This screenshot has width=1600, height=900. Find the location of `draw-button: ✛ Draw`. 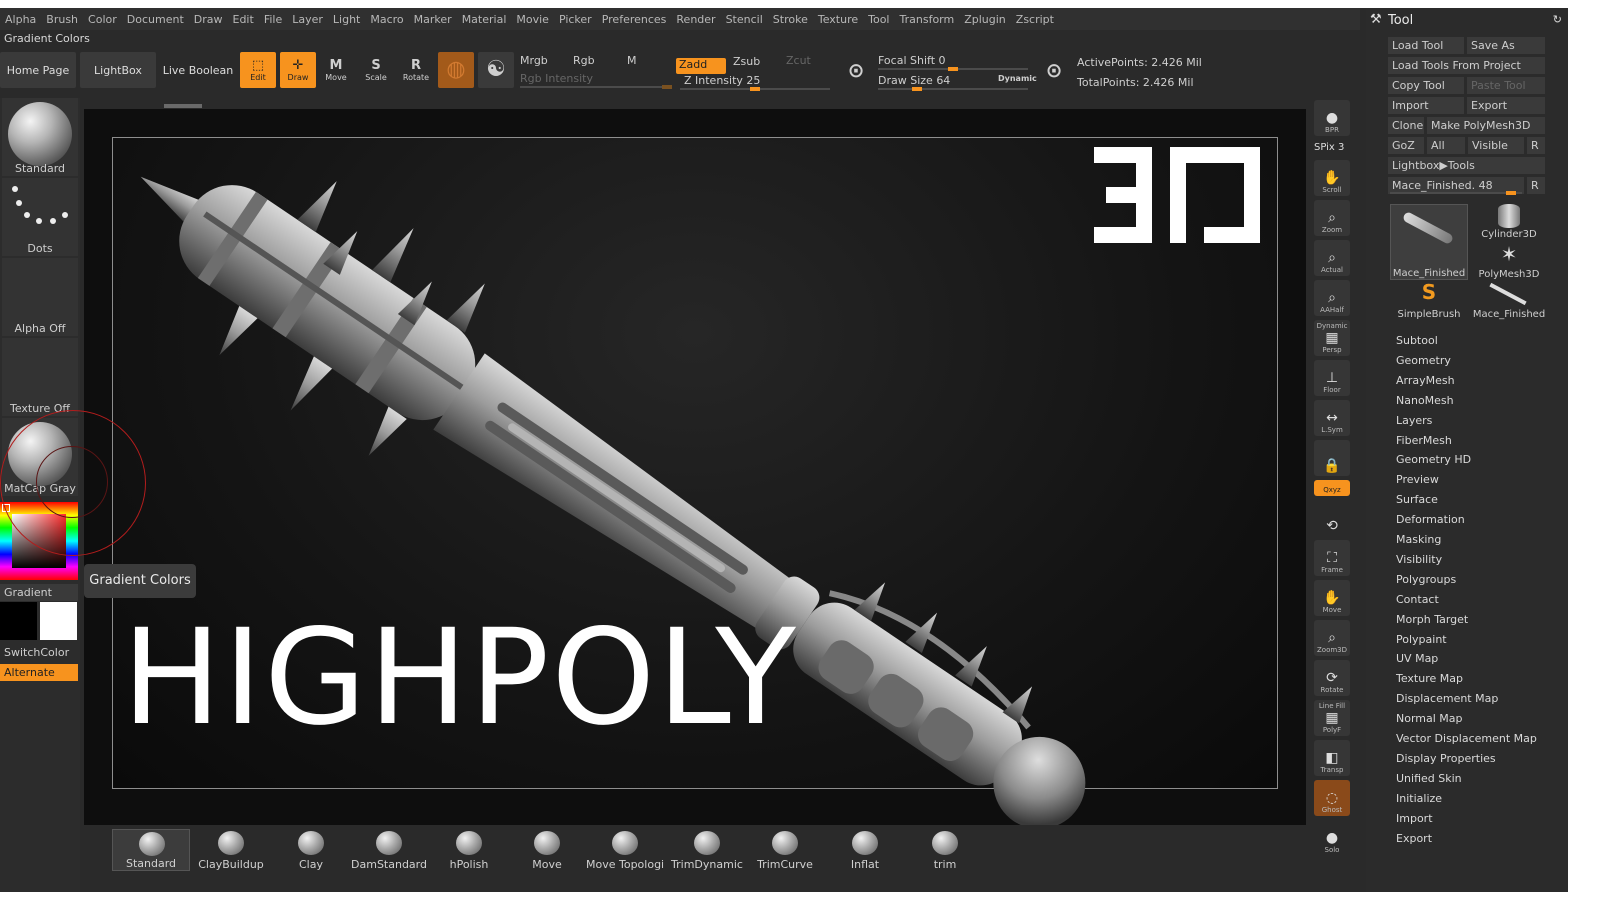

draw-button: ✛ Draw is located at coordinates (298, 70).